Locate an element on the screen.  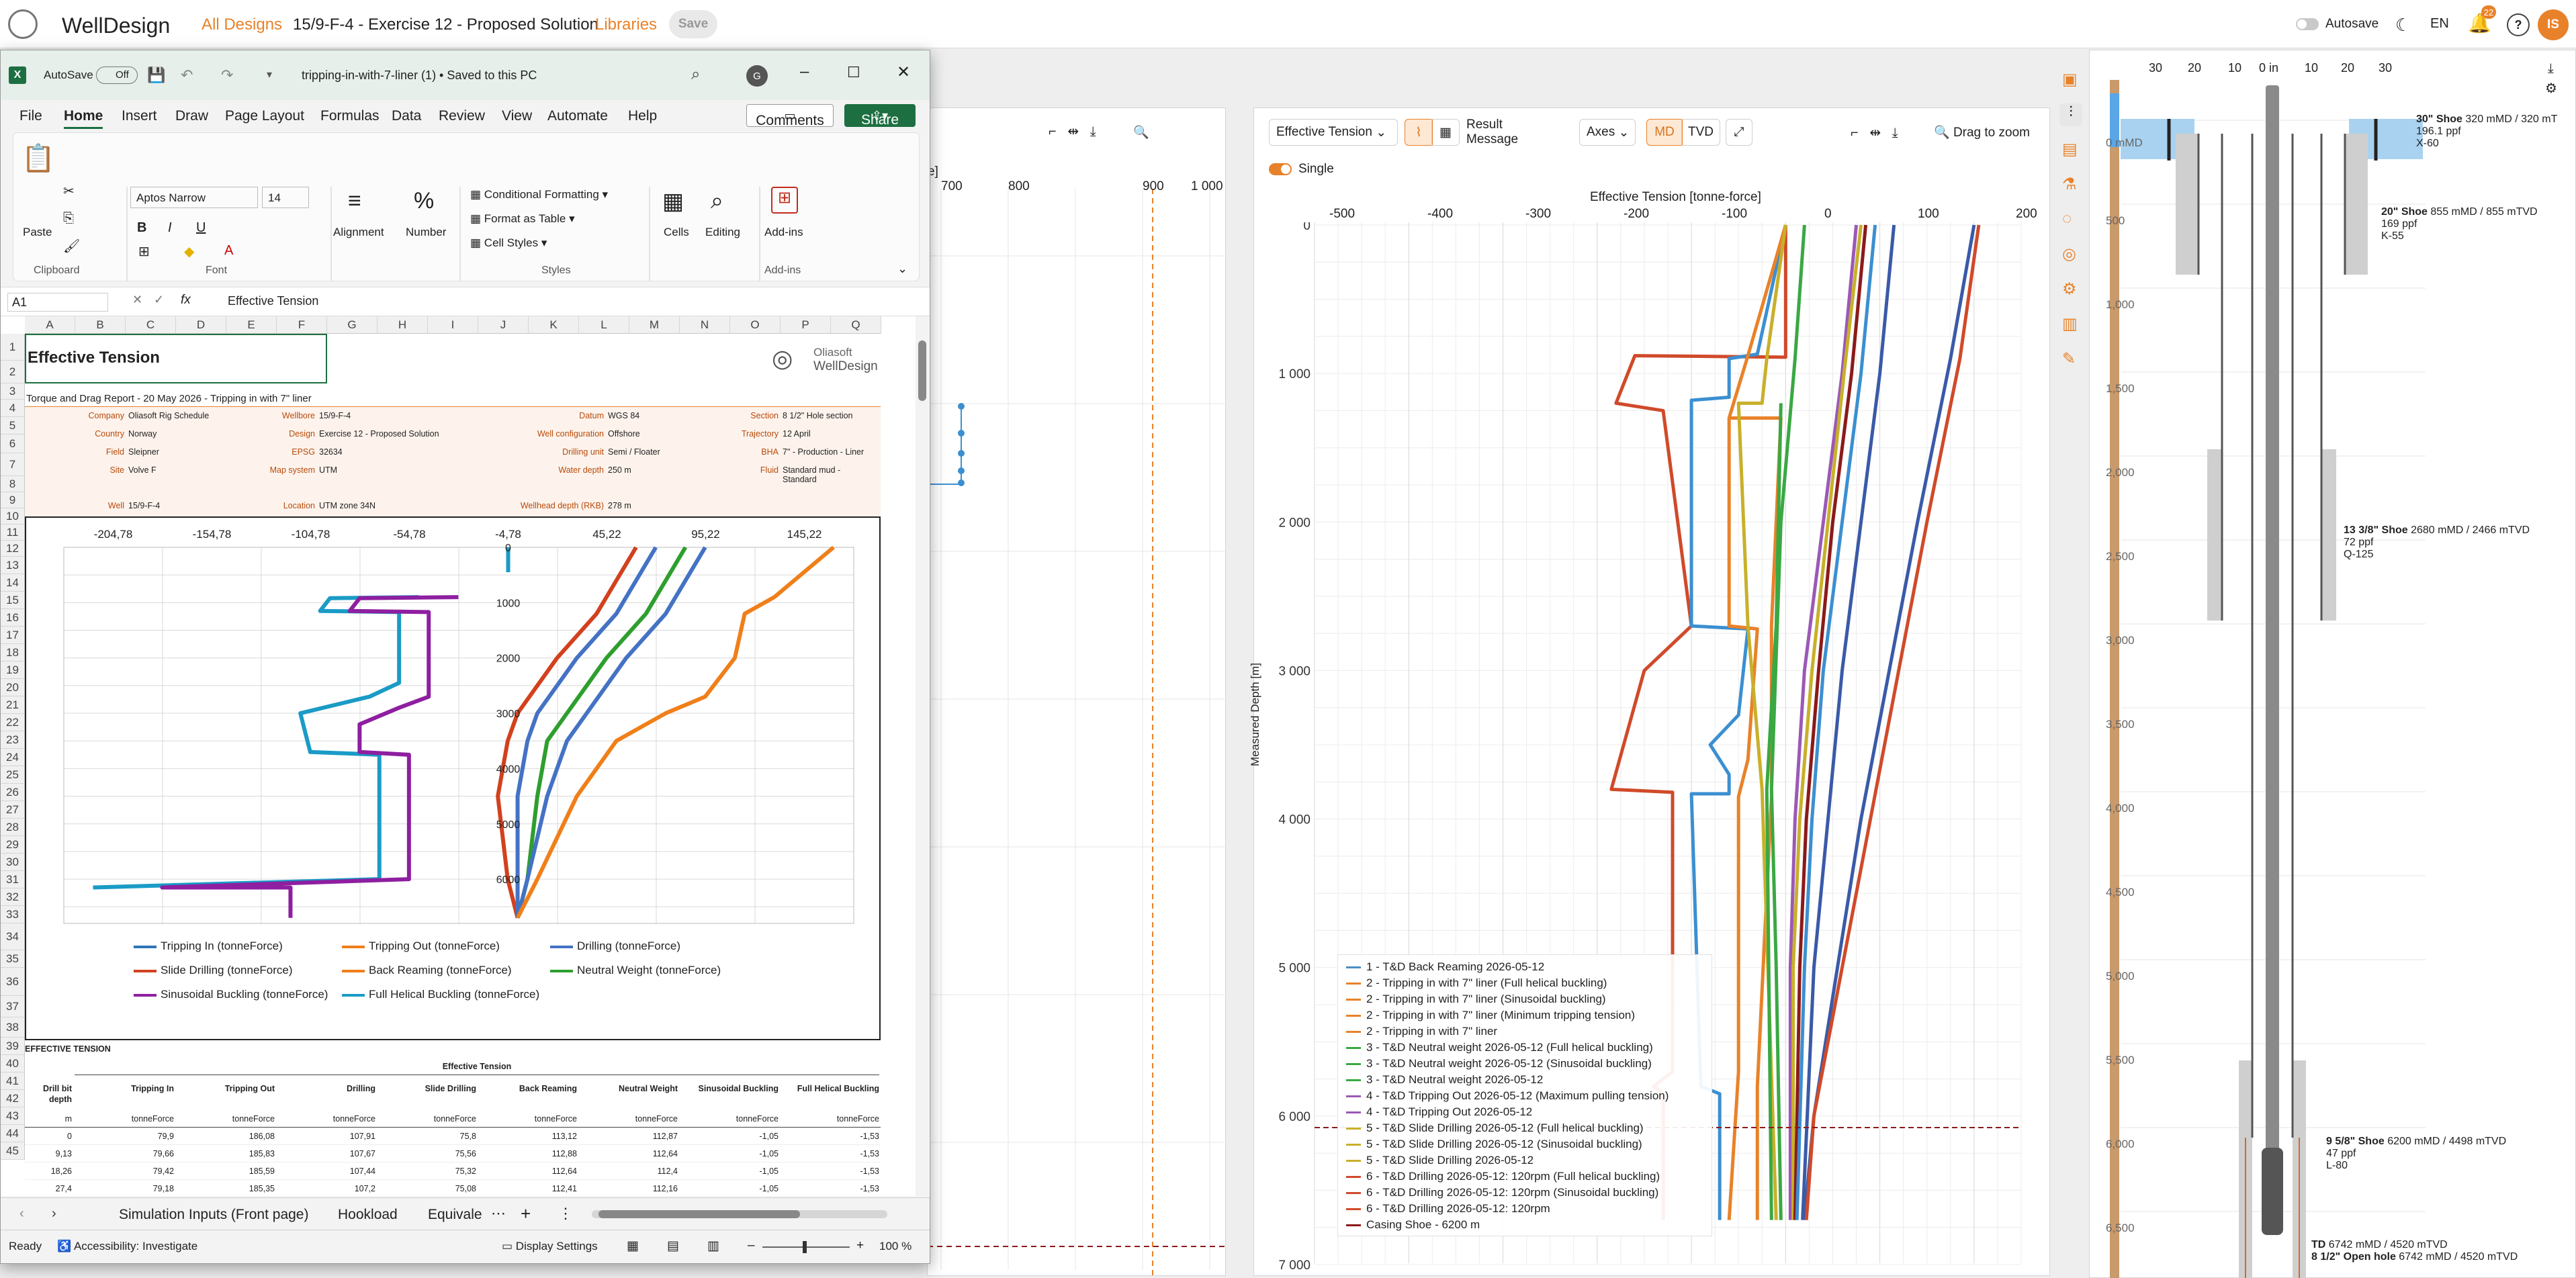
embedded-legend-item: Tripping In (tonneForce) is located at coordinates (209, 946).